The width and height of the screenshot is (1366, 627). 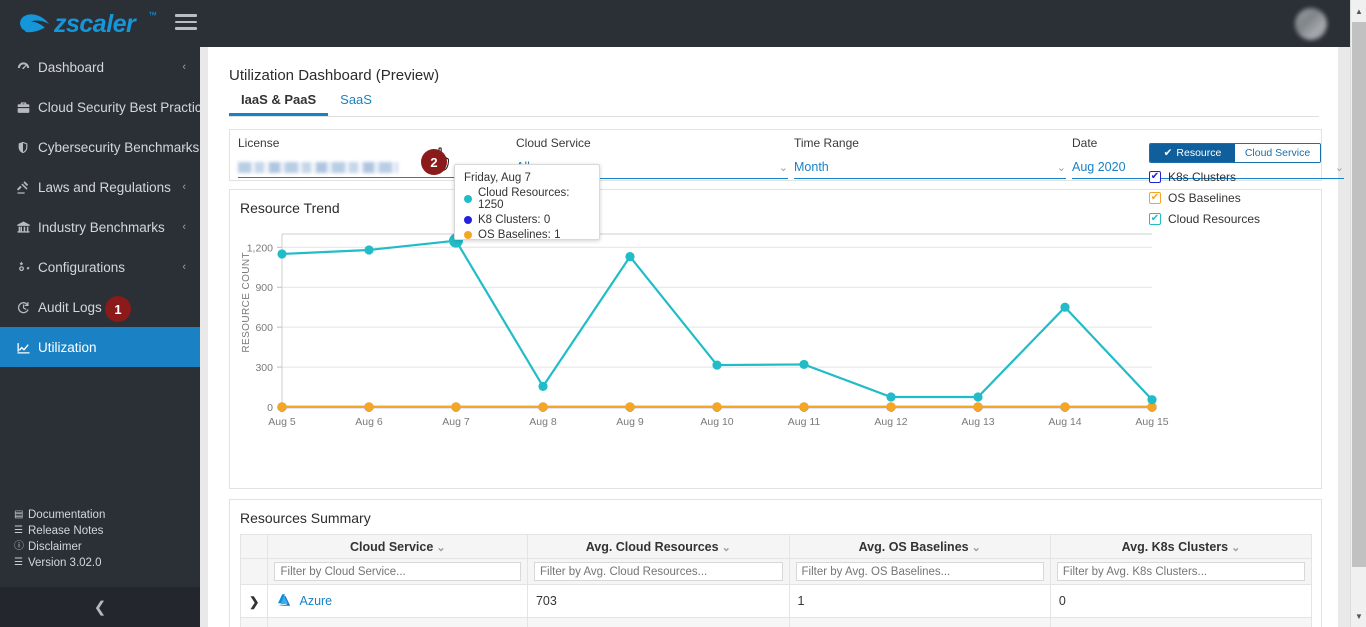 I want to click on annotation-badge-2: 2, so click(x=434, y=162).